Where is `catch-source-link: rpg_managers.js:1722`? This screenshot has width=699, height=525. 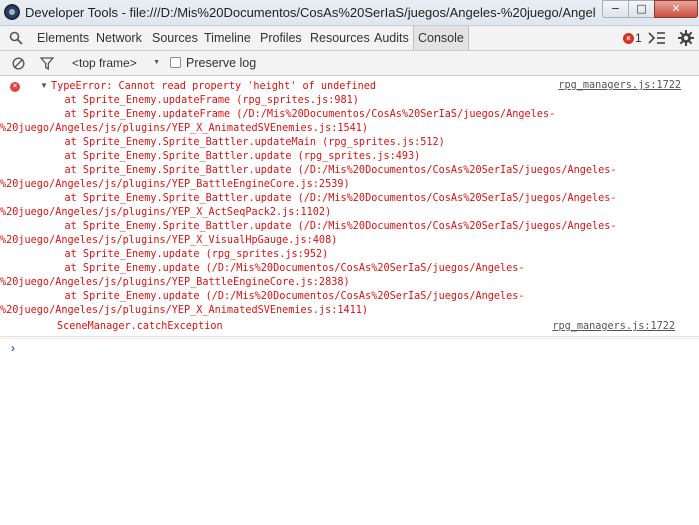 catch-source-link: rpg_managers.js:1722 is located at coordinates (613, 326).